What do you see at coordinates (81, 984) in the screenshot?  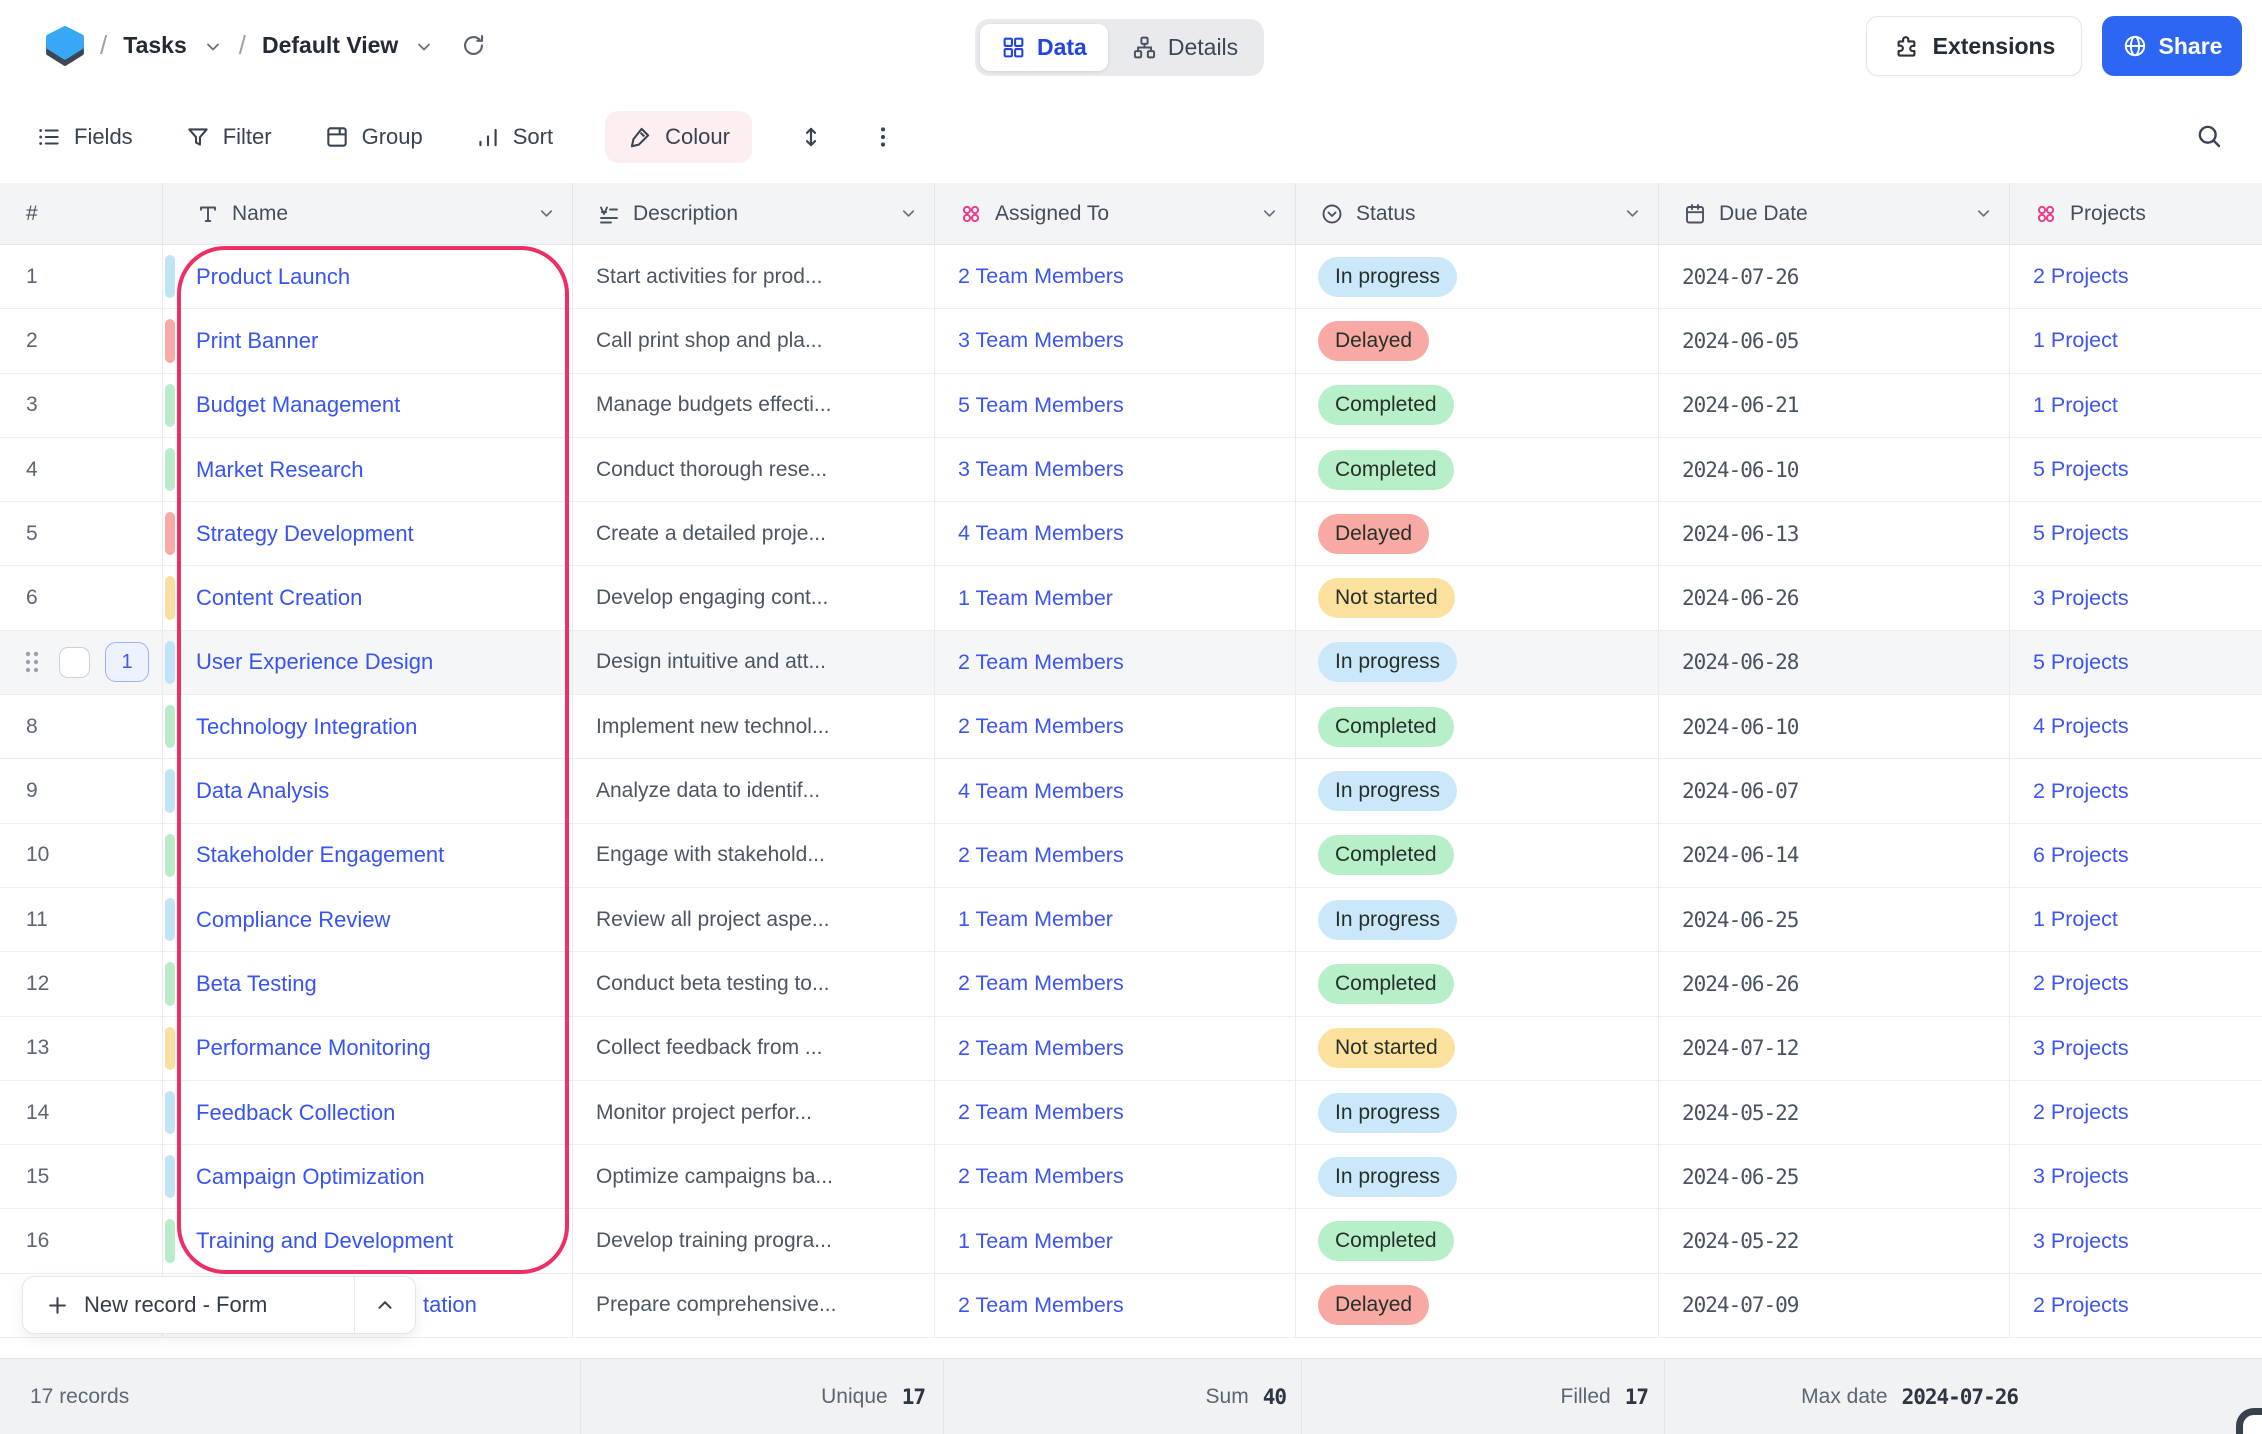 I see `row-index-cell: 12` at bounding box center [81, 984].